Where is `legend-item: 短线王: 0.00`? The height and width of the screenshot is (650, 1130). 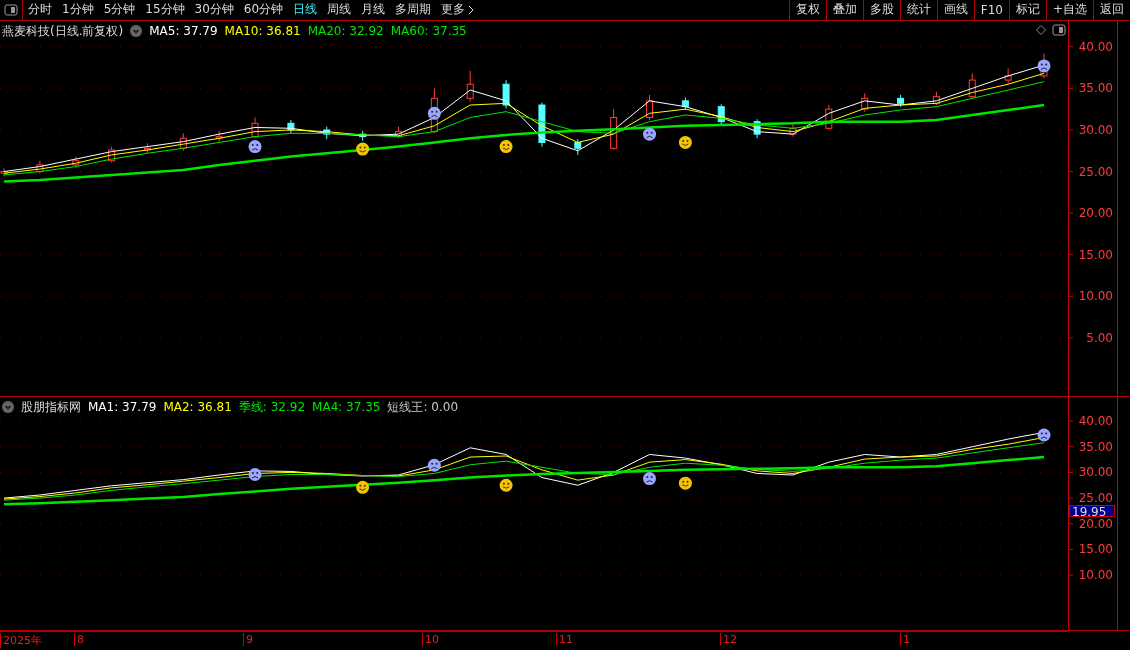 legend-item: 短线王: 0.00 is located at coordinates (423, 407).